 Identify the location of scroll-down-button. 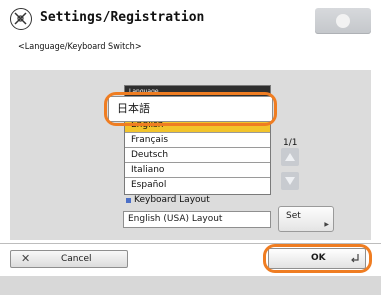
(290, 181).